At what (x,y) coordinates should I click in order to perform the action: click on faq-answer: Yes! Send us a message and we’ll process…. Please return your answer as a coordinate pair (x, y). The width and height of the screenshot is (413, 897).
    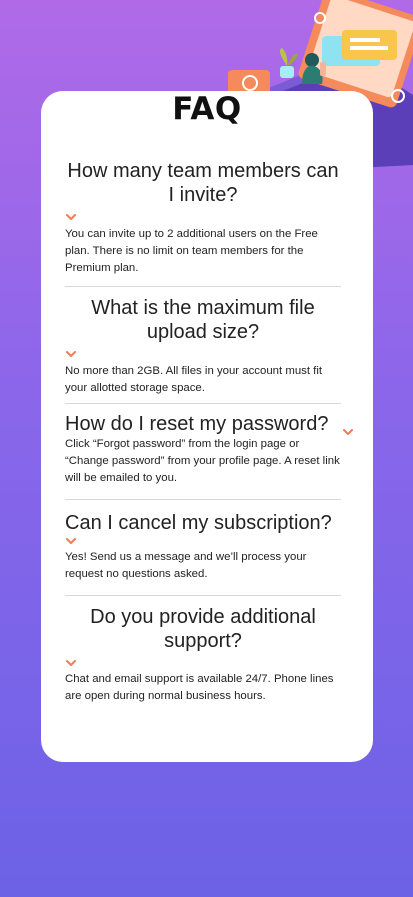
    Looking at the image, I should click on (186, 565).